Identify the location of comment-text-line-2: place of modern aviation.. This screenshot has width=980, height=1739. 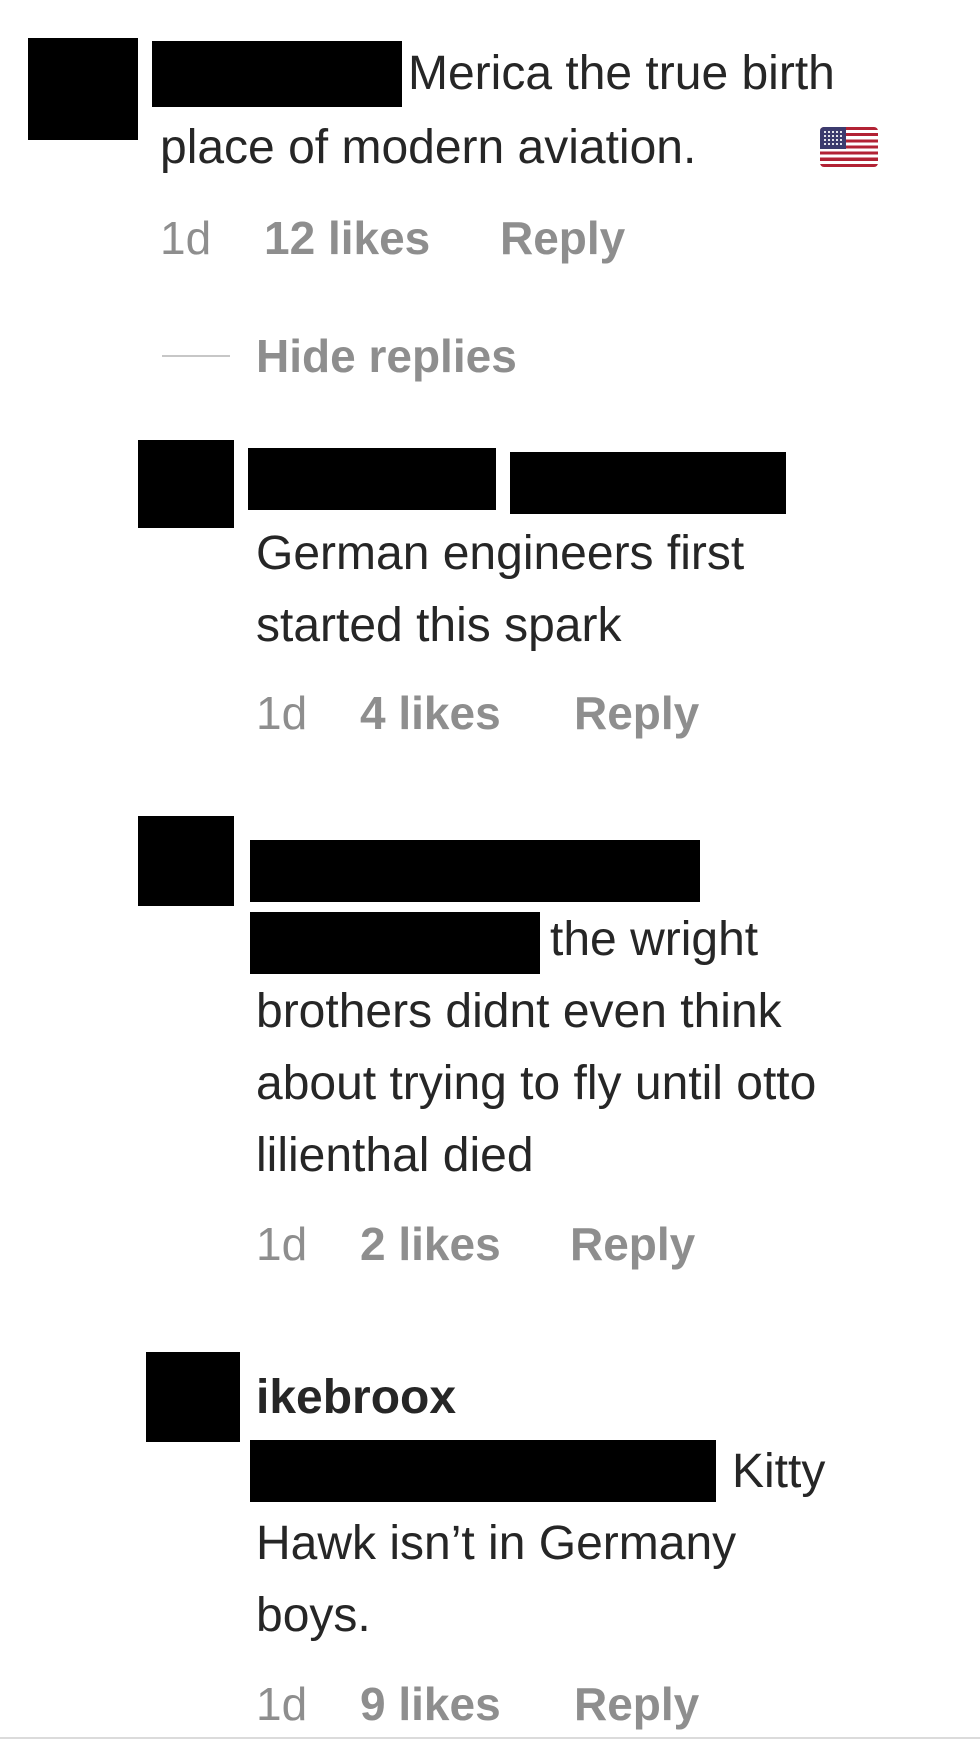
(428, 147).